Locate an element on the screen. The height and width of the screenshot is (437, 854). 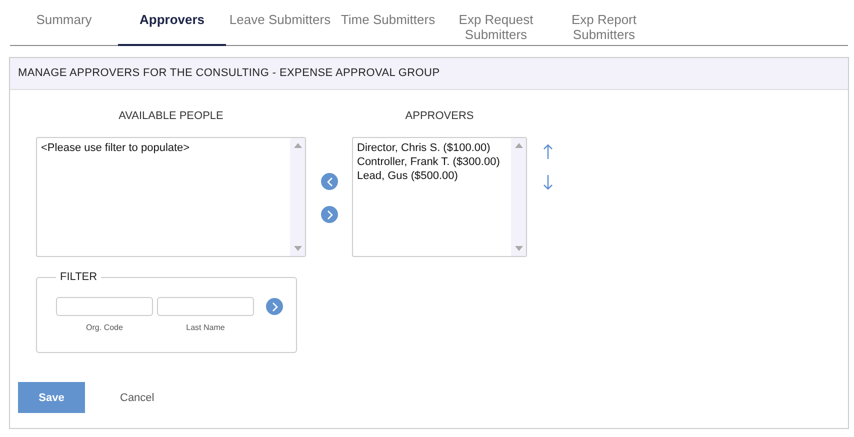
tab: Time Submitters is located at coordinates (388, 23).